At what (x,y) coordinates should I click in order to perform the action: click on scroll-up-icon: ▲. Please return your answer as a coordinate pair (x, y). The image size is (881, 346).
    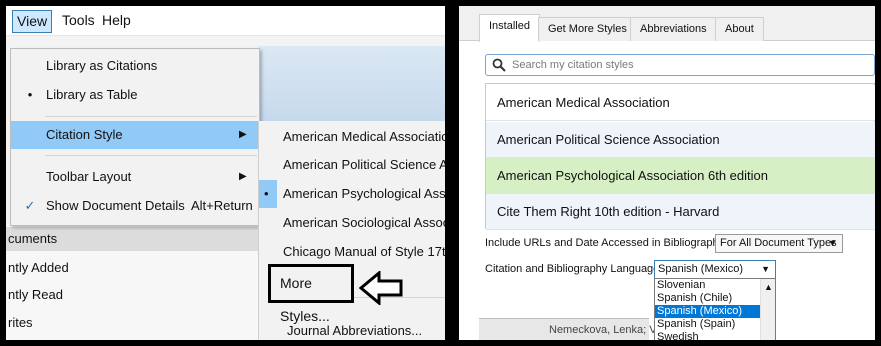
    Looking at the image, I should click on (768, 287).